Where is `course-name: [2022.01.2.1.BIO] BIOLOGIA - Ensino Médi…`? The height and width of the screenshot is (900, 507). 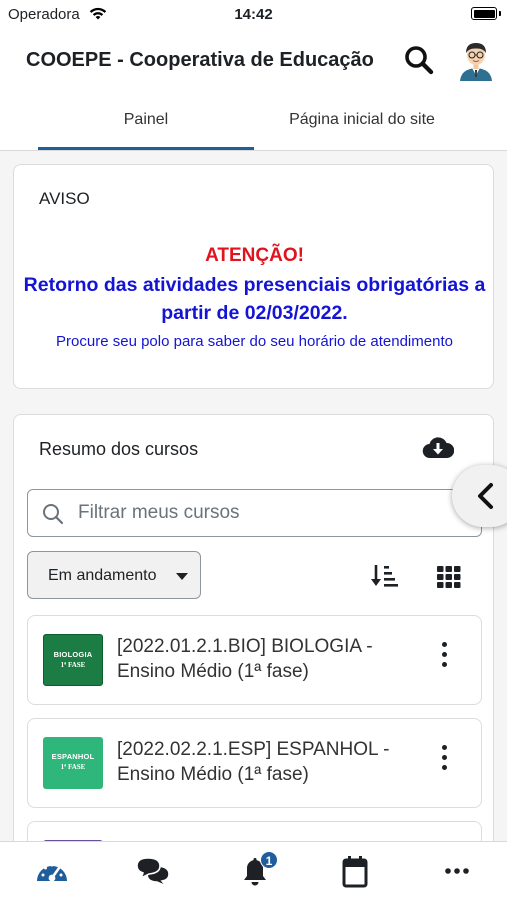 course-name: [2022.01.2.1.BIO] BIOLOGIA - Ensino Médi… is located at coordinates (269, 659).